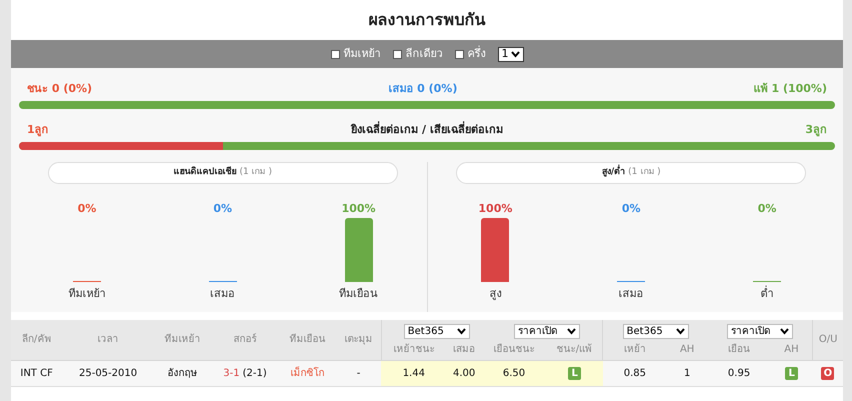 The width and height of the screenshot is (852, 401). What do you see at coordinates (790, 88) in the screenshot?
I see `loss-summary: แพ้ 1 (100%)` at bounding box center [790, 88].